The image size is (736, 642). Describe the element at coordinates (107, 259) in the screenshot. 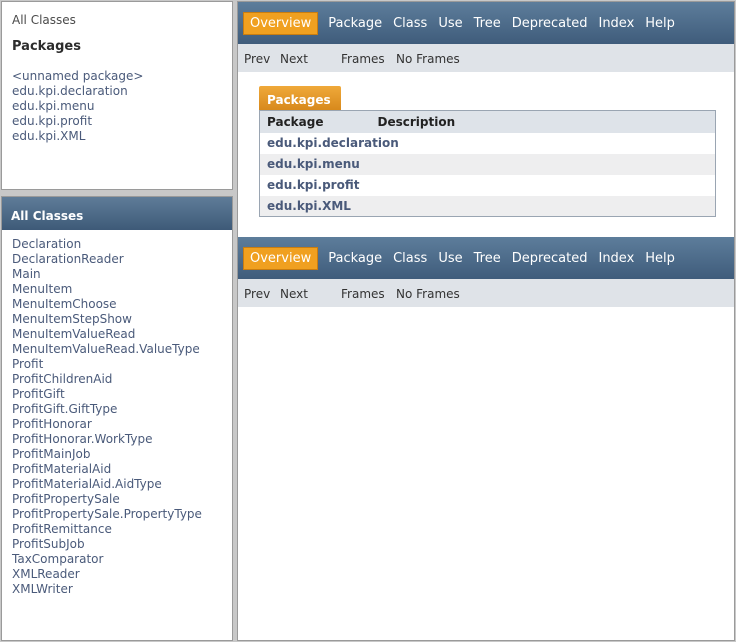

I see `class-link: DeclarationReader` at that location.